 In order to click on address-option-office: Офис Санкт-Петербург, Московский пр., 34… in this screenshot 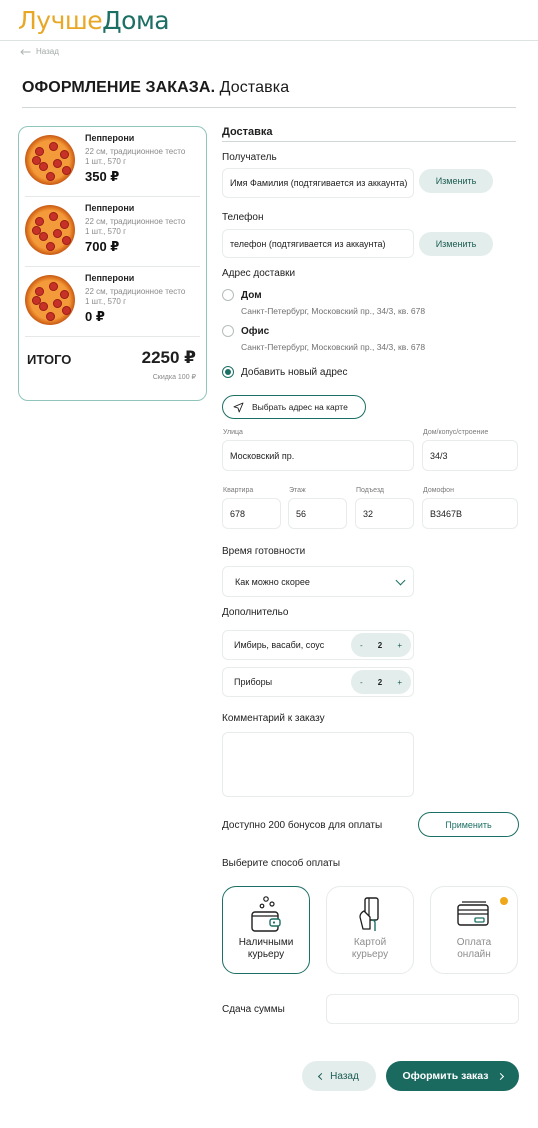, I will do `click(352, 340)`.